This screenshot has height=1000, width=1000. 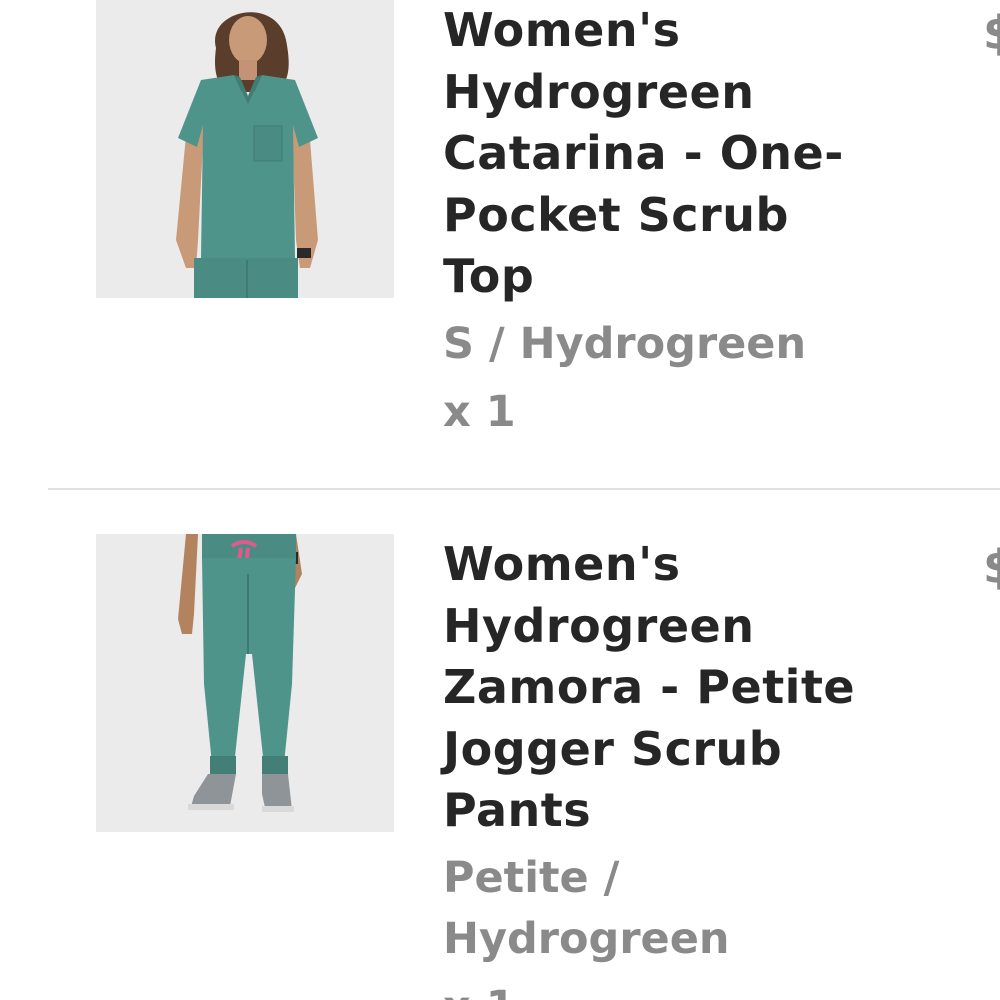 I want to click on product-image-scrub-top, so click(x=245, y=149).